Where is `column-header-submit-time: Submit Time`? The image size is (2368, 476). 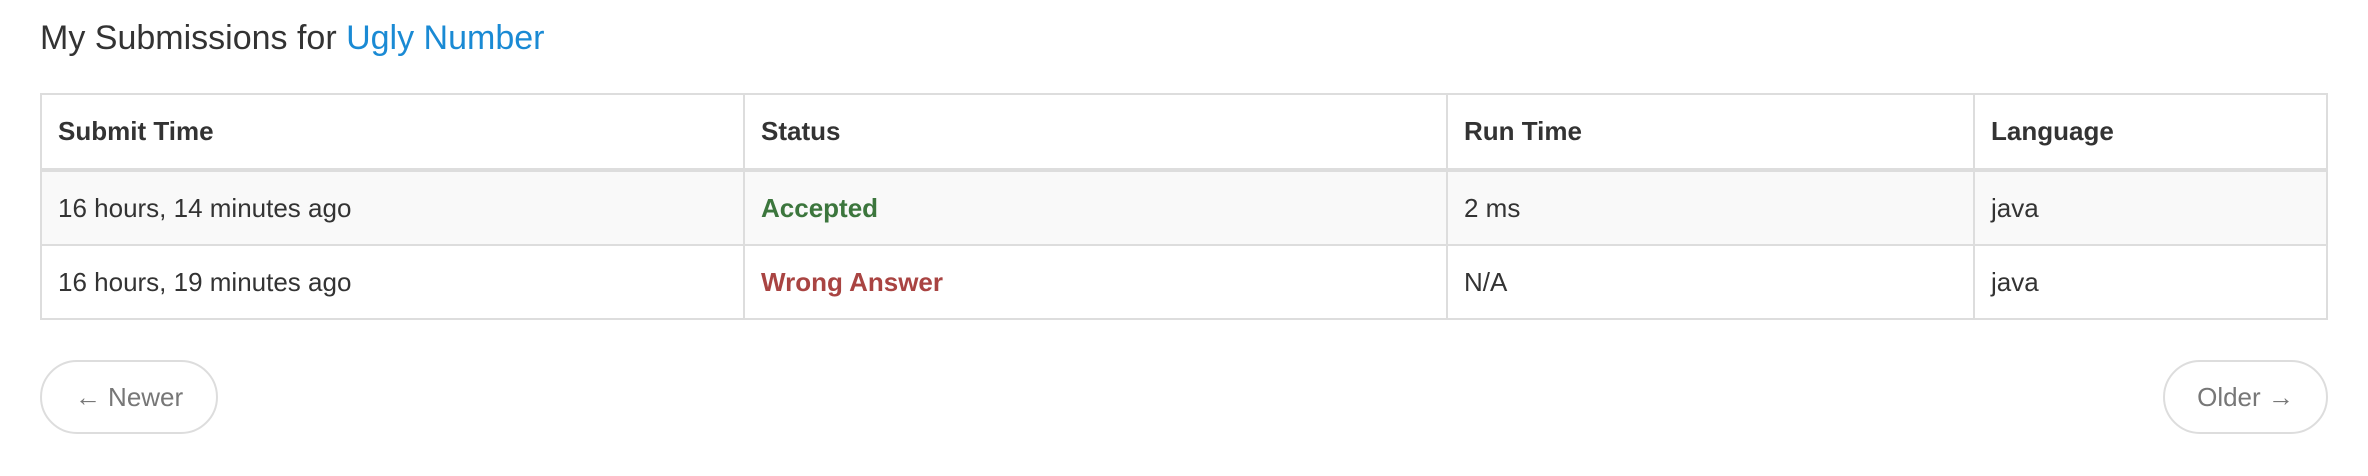
column-header-submit-time: Submit Time is located at coordinates (392, 132).